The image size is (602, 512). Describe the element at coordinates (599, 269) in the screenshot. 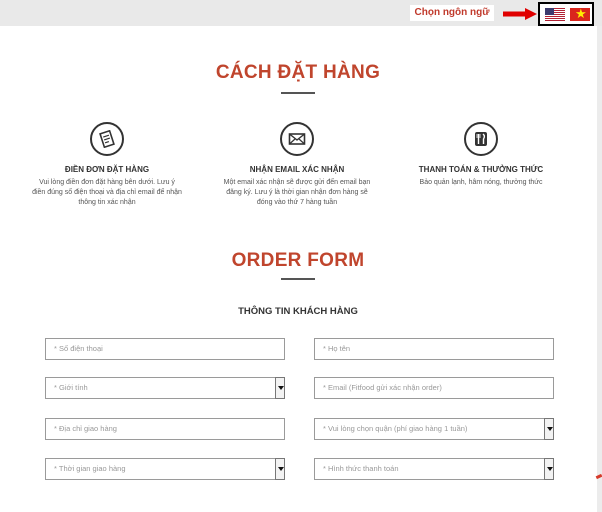

I see `scrollbar-track` at that location.